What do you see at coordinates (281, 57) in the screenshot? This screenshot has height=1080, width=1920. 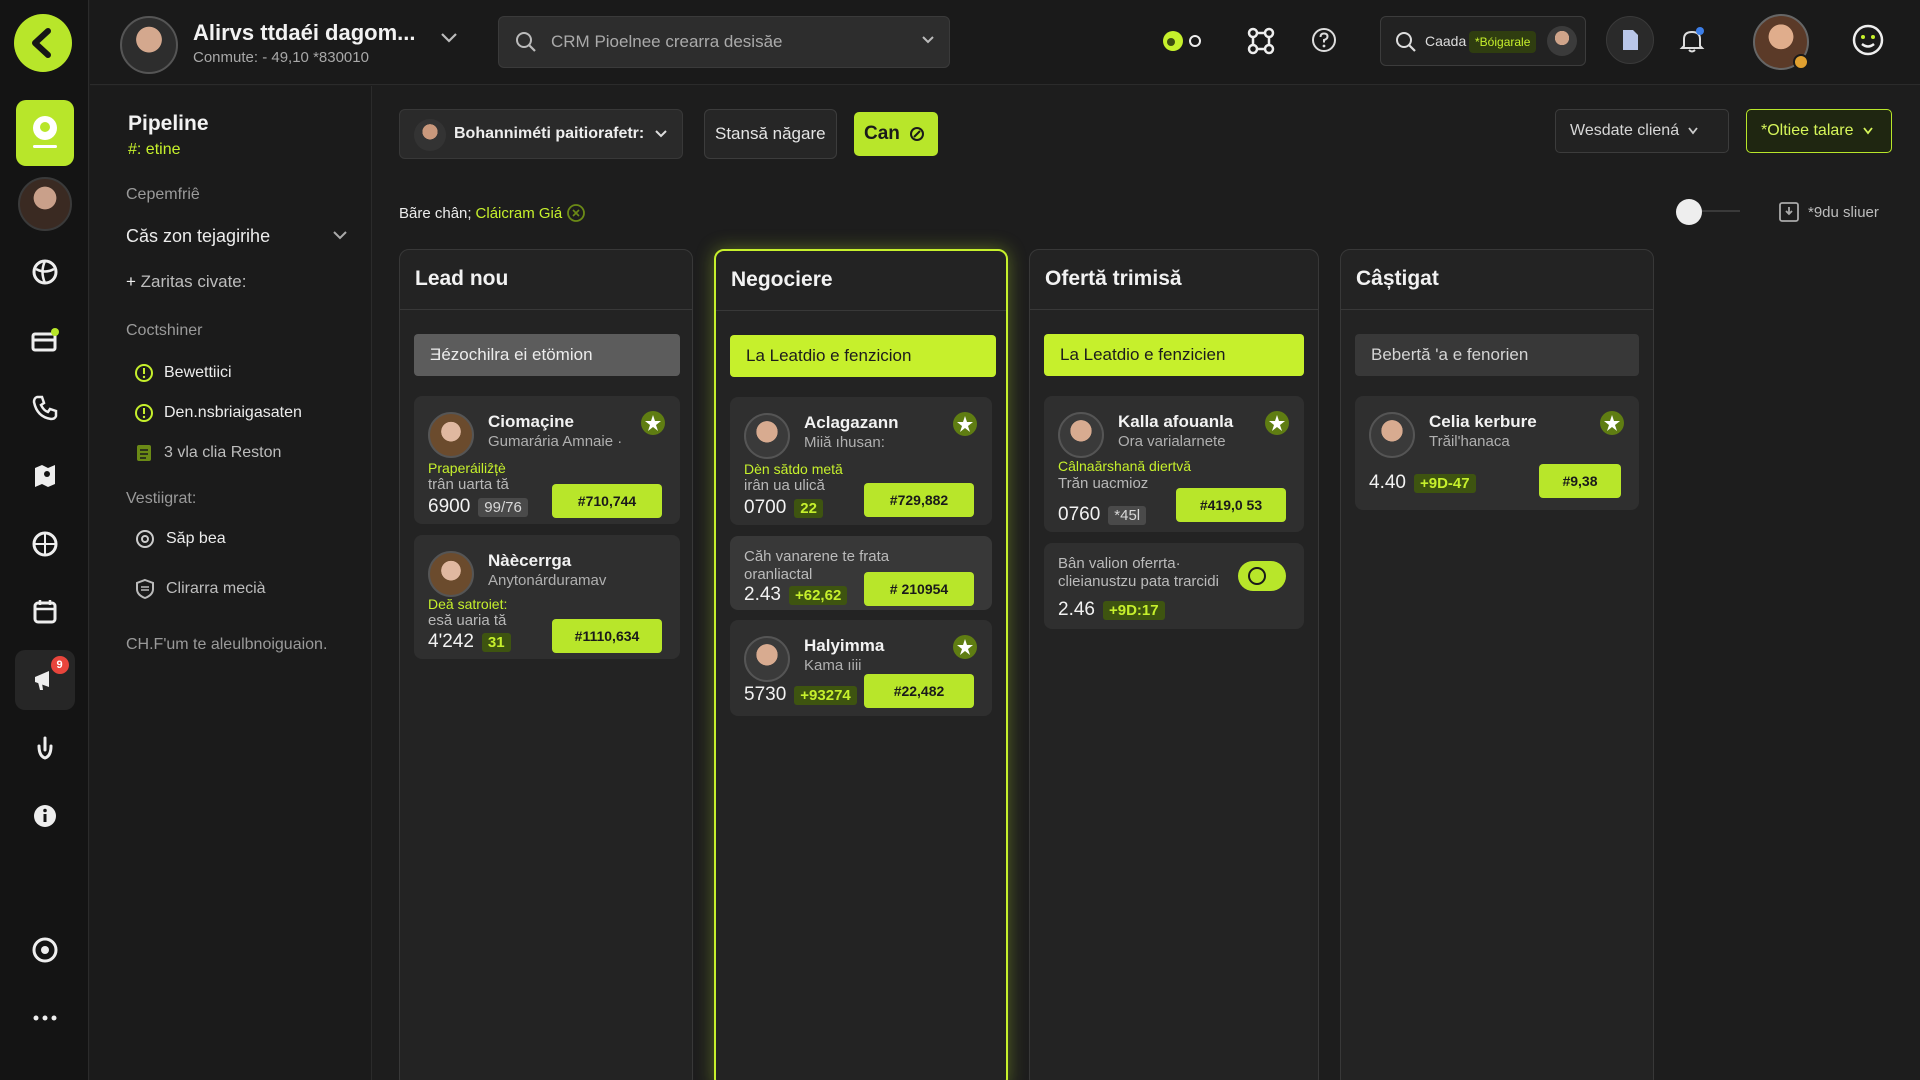 I see `user-subtitle: Conmute: - 49,10 *830010` at bounding box center [281, 57].